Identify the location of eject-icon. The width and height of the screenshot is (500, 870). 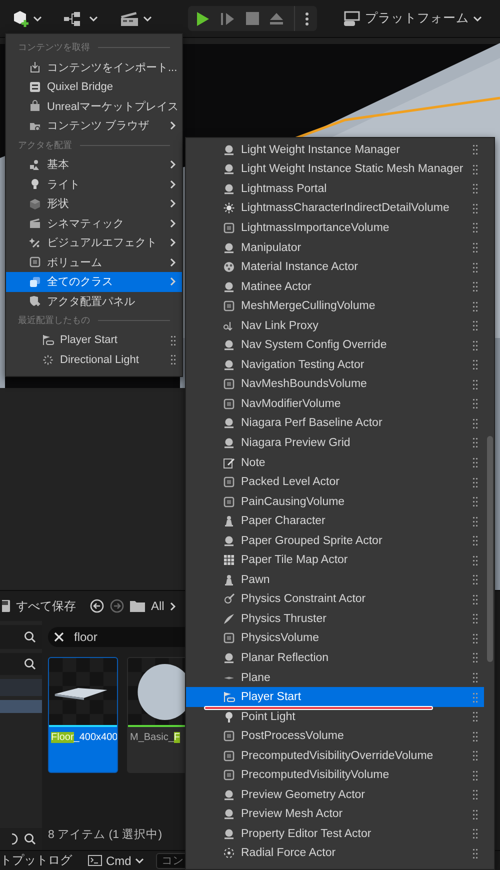
(276, 19).